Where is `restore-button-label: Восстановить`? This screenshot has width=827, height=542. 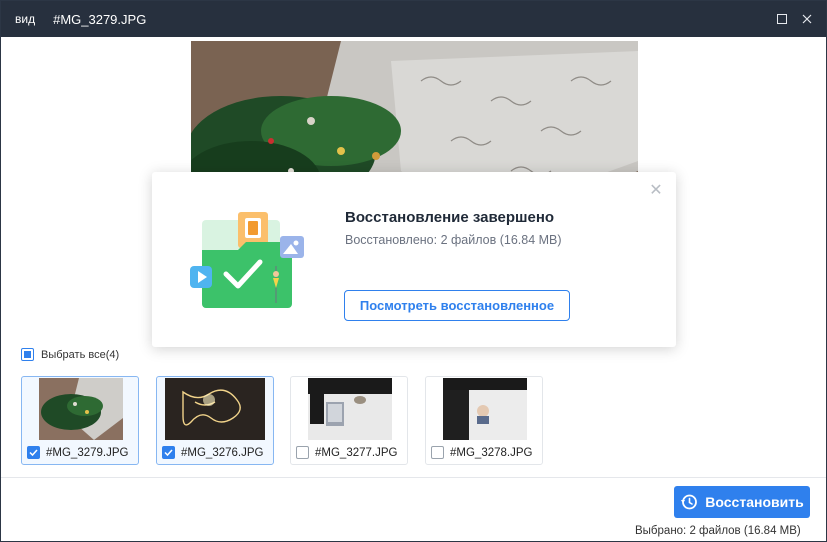
restore-button-label: Восстановить is located at coordinates (754, 502).